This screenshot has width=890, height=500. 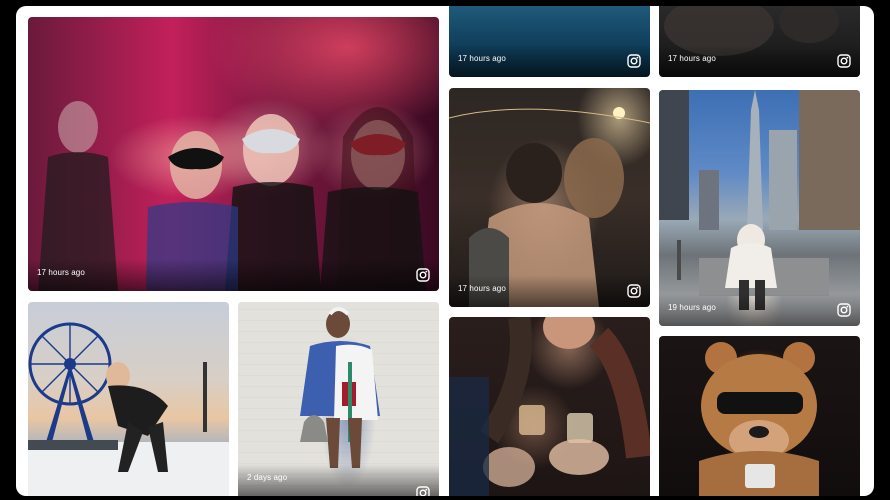 What do you see at coordinates (338, 399) in the screenshot?
I see `feed-tile-wall: 2 days ago` at bounding box center [338, 399].